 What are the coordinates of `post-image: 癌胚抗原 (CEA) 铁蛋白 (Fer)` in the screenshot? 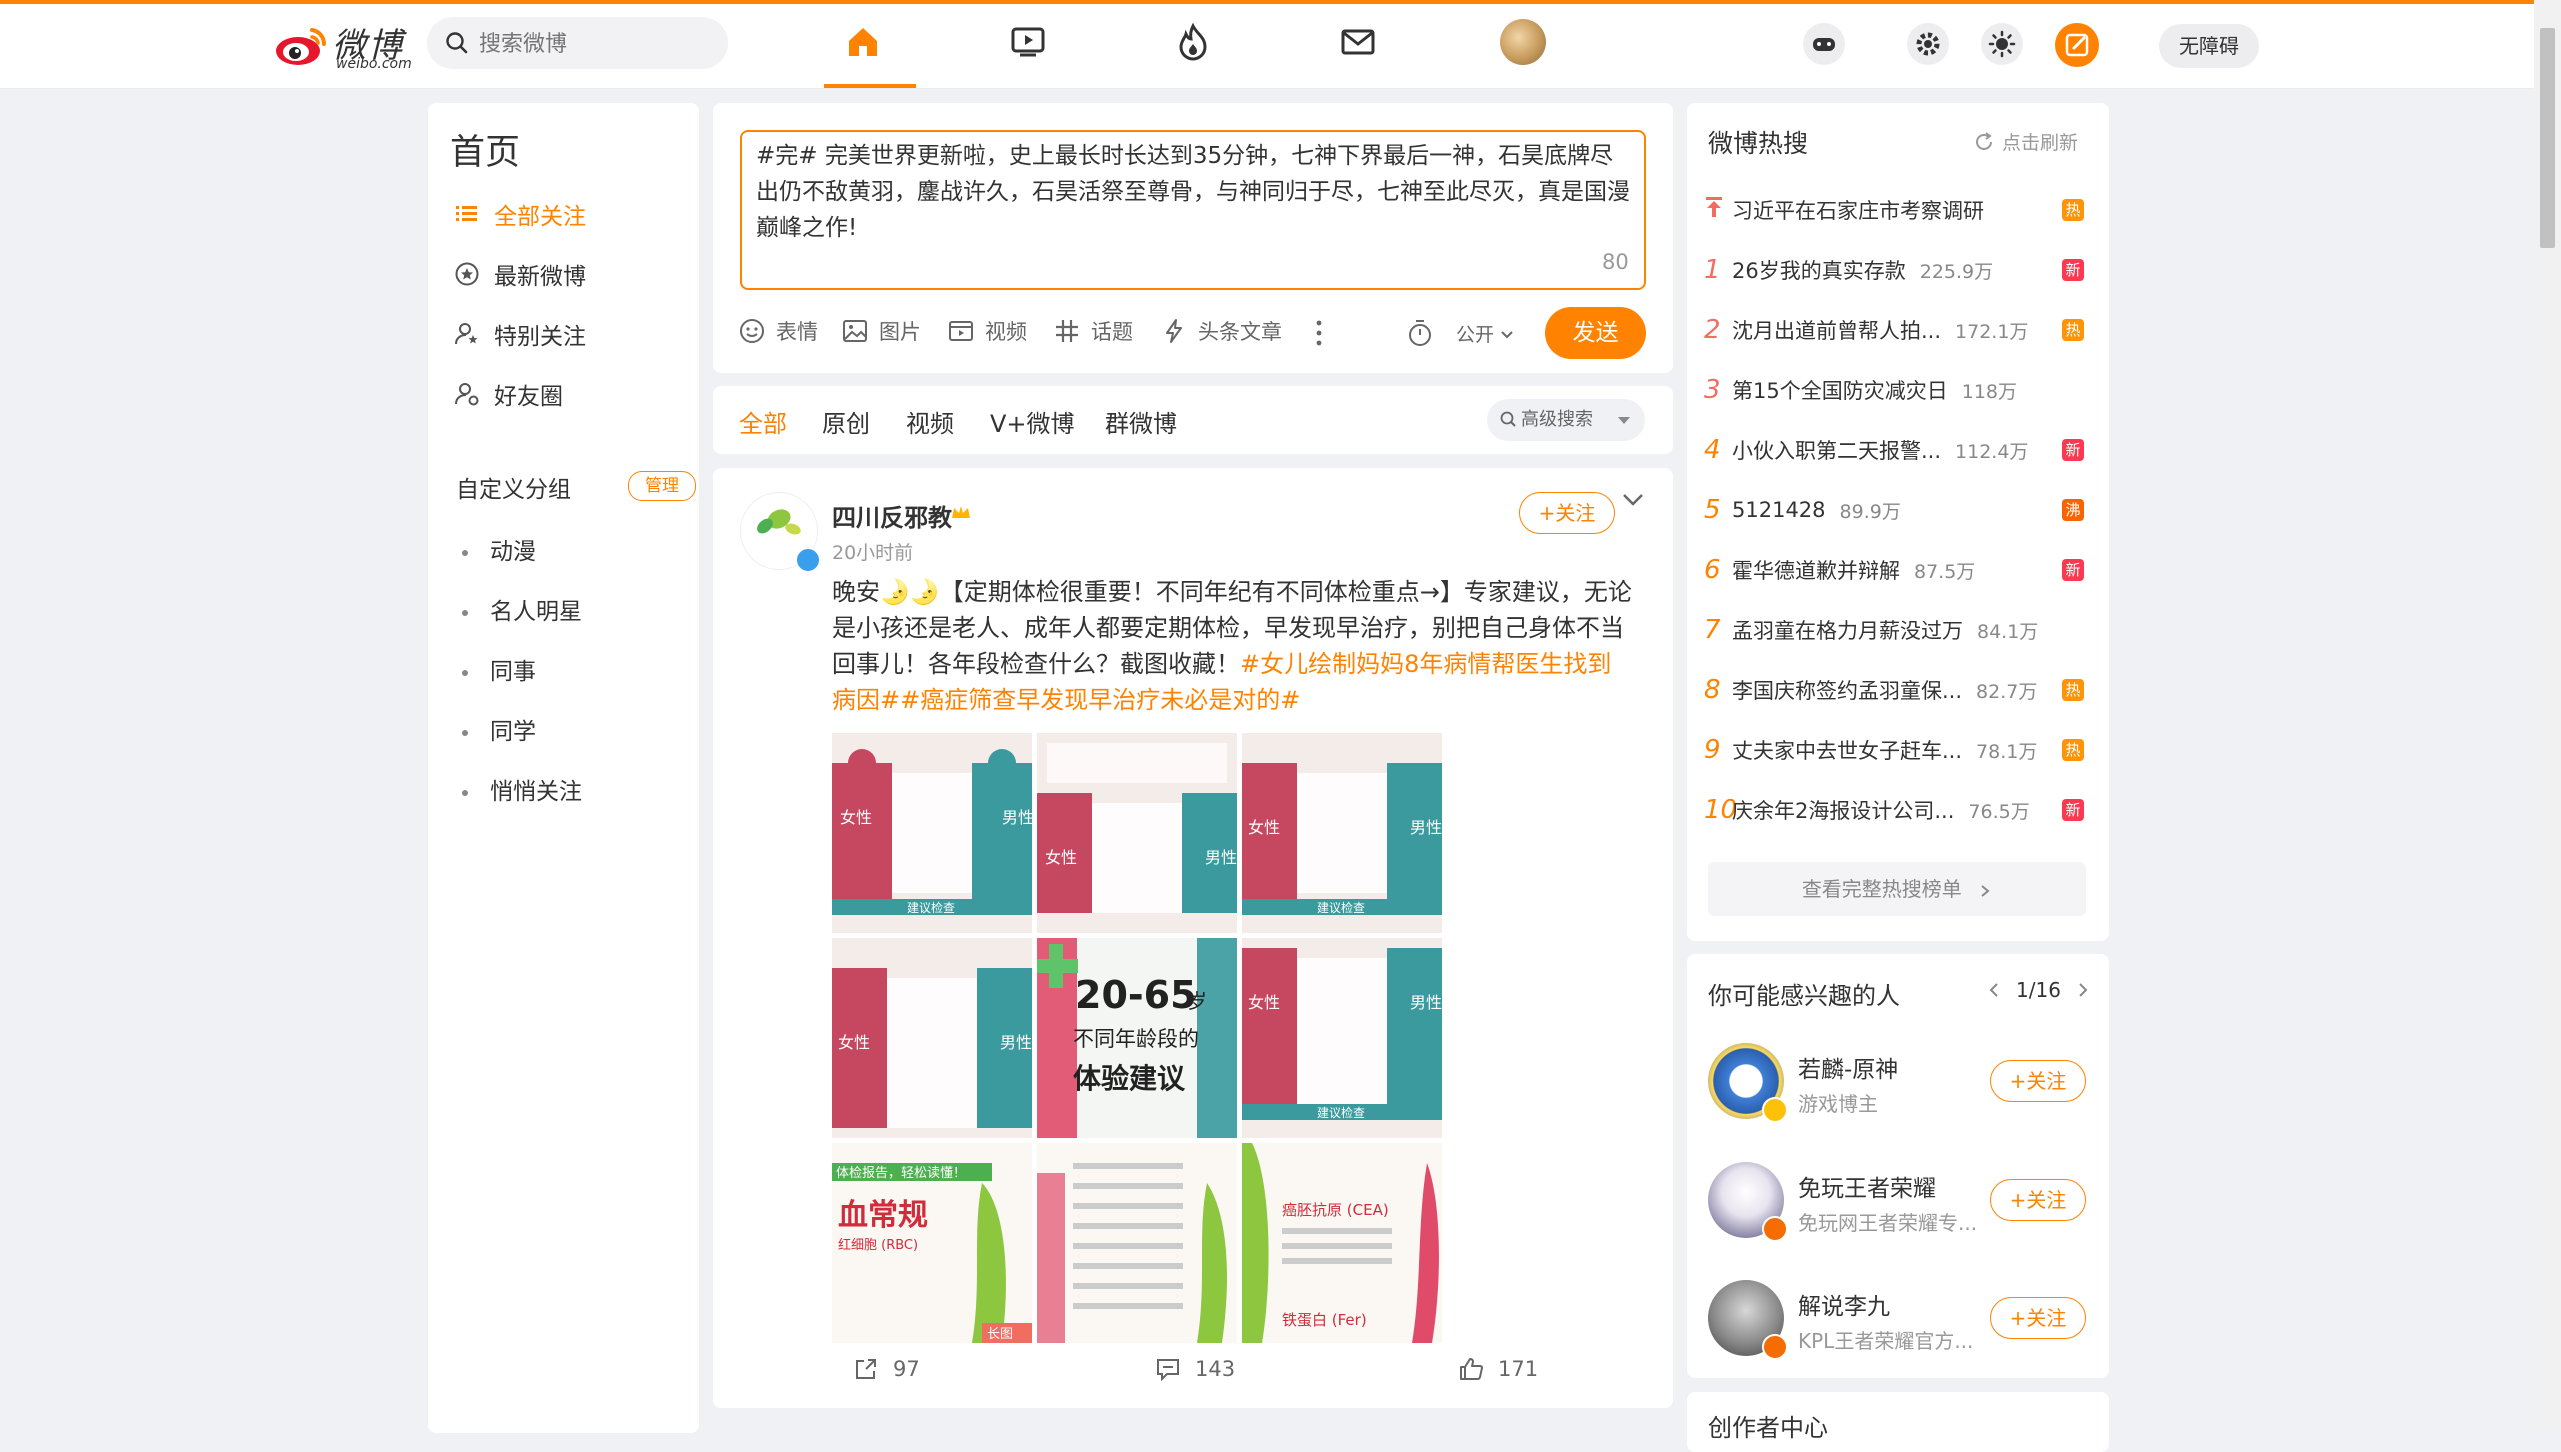 It's located at (1342, 1243).